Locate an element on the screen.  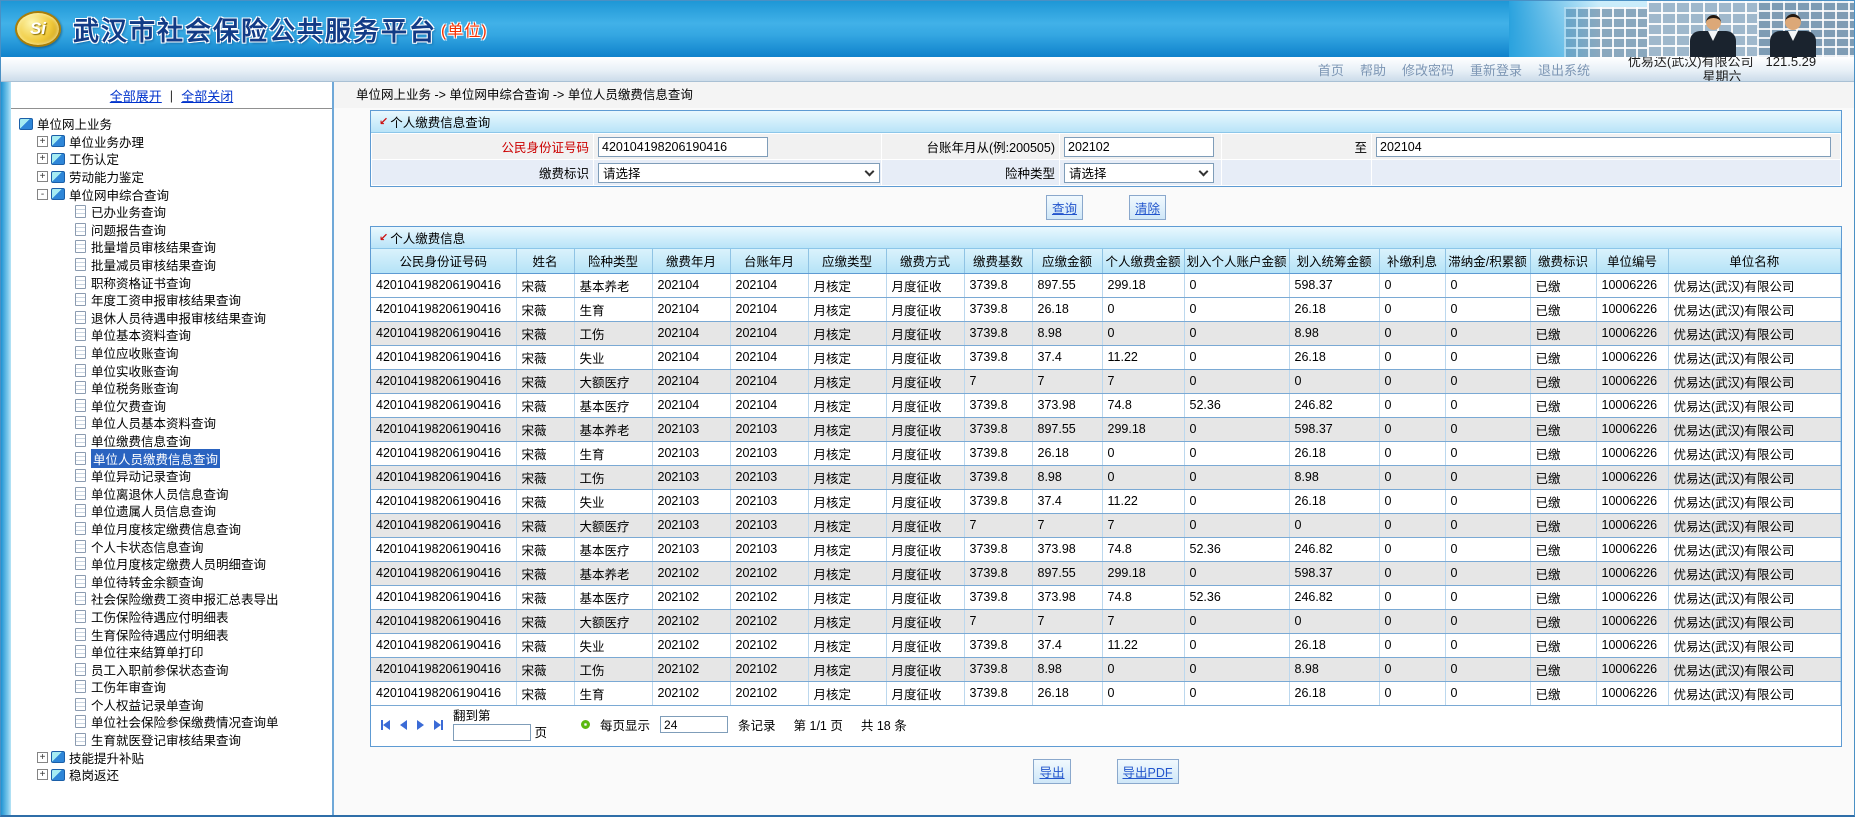
sidebar-item-label: 退休人员待遇申报审核结果查询 is located at coordinates (178, 317).